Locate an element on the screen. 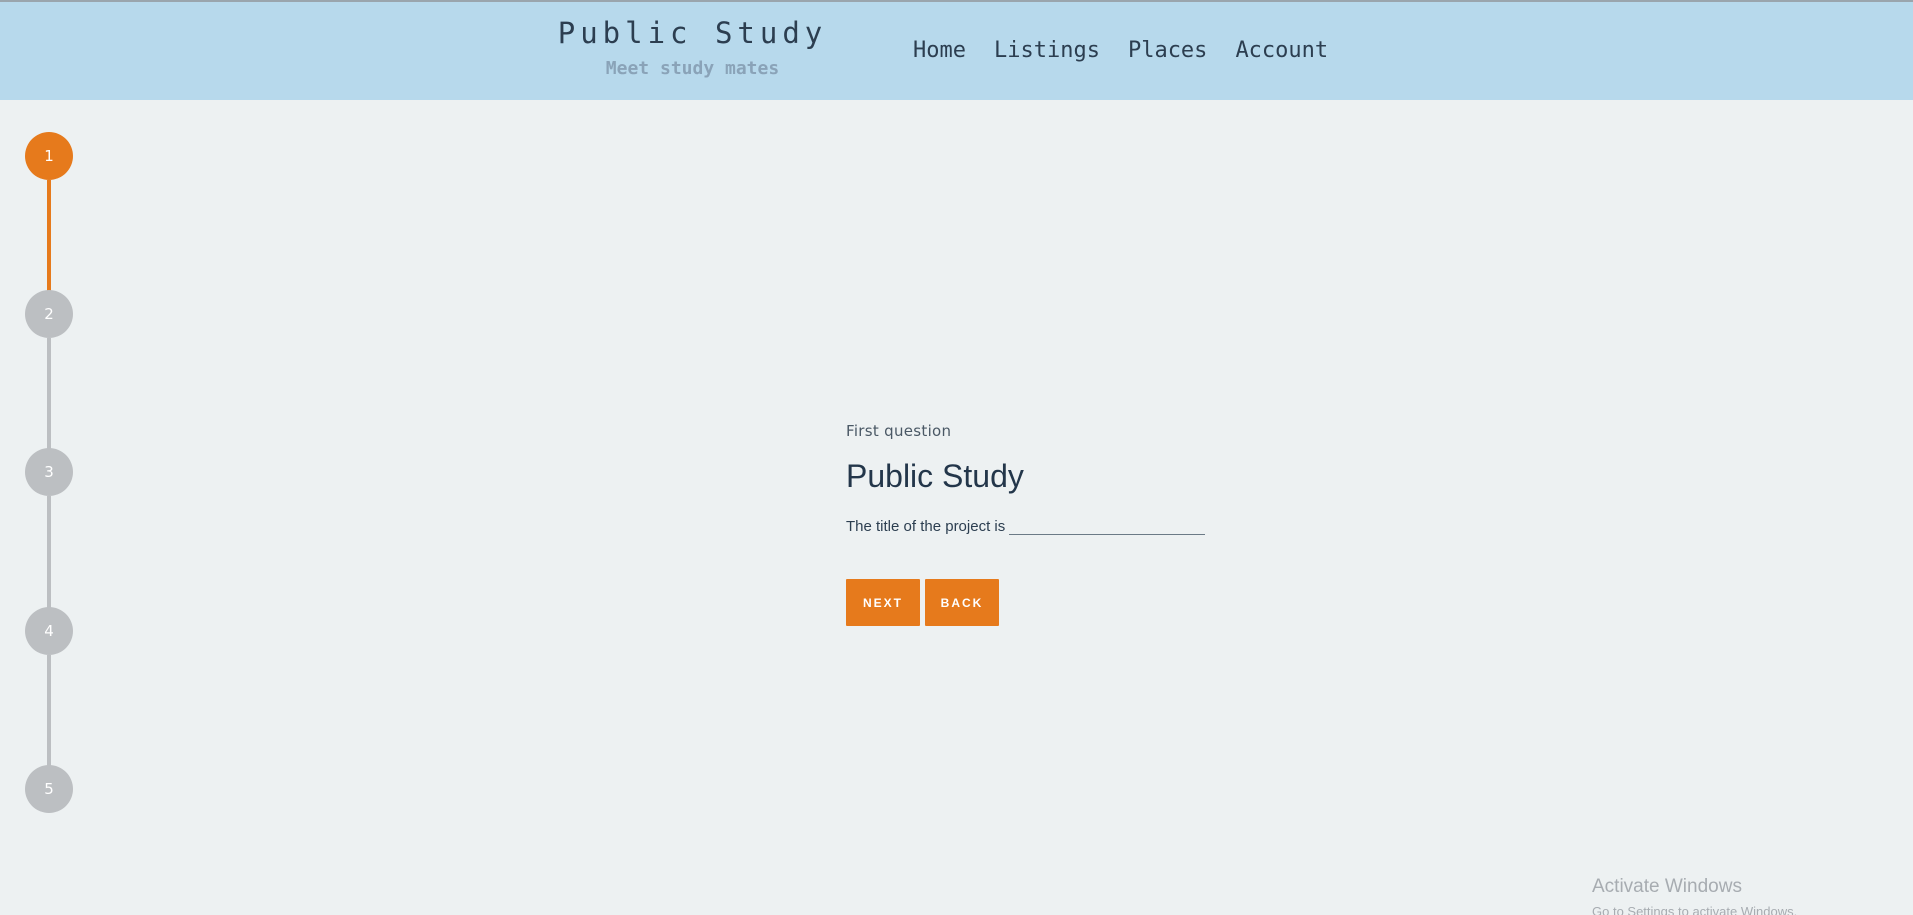 The height and width of the screenshot is (915, 1913). nav-home: Home is located at coordinates (939, 50).